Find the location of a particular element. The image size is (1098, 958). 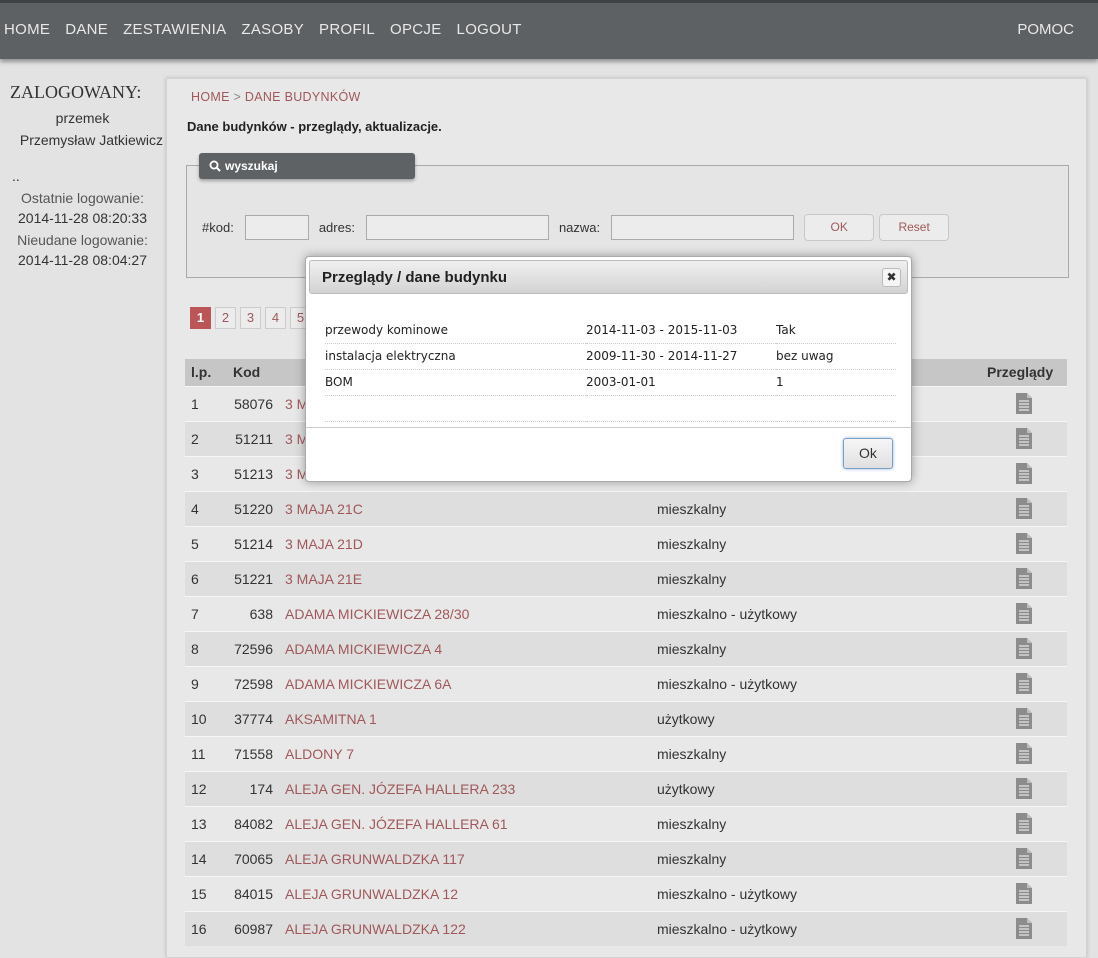

adres-label: adres: is located at coordinates (336, 227).